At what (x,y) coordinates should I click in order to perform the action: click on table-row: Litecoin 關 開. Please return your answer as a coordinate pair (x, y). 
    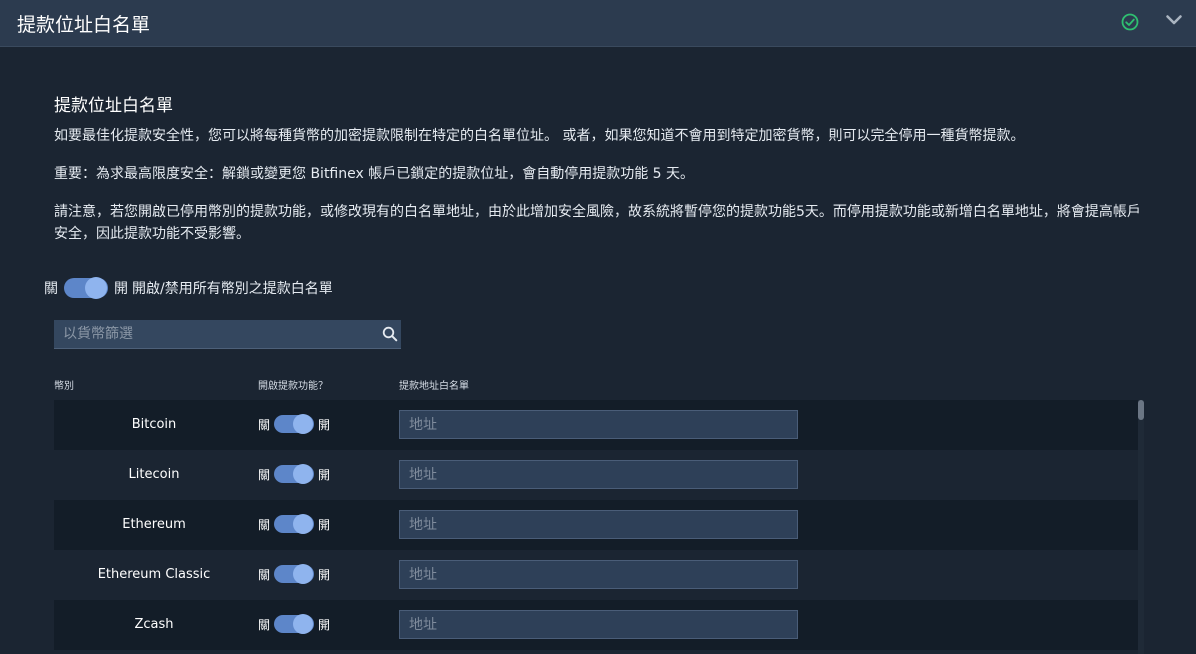
    Looking at the image, I should click on (596, 475).